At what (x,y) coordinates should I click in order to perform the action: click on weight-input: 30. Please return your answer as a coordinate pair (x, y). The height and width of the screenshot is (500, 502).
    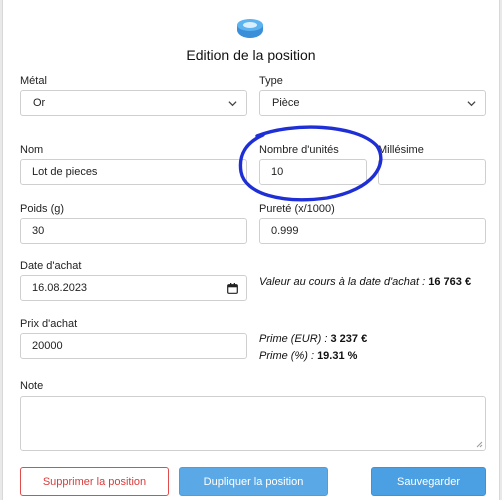
    Looking at the image, I should click on (133, 231).